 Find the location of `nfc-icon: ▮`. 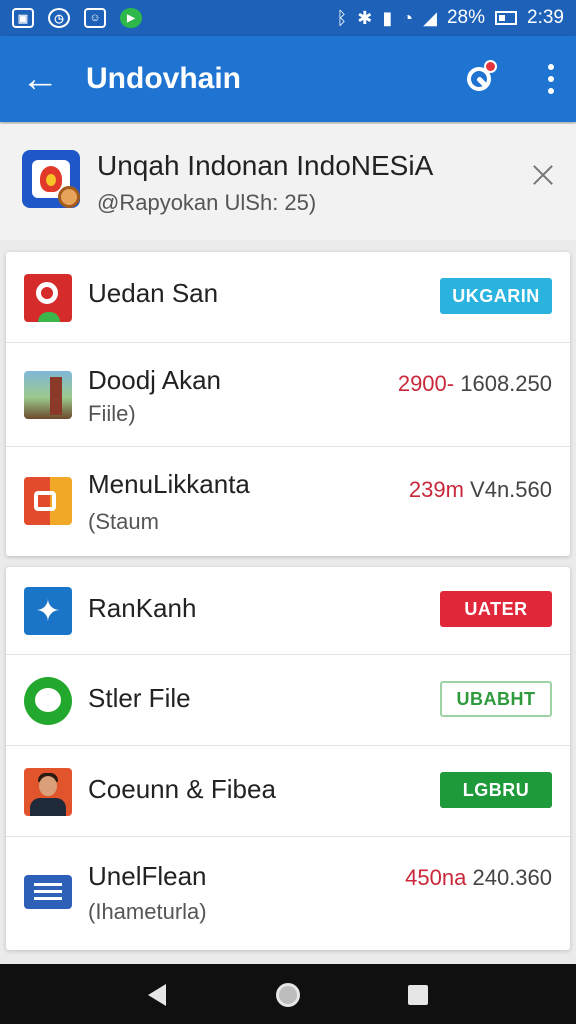

nfc-icon: ▮ is located at coordinates (387, 17).